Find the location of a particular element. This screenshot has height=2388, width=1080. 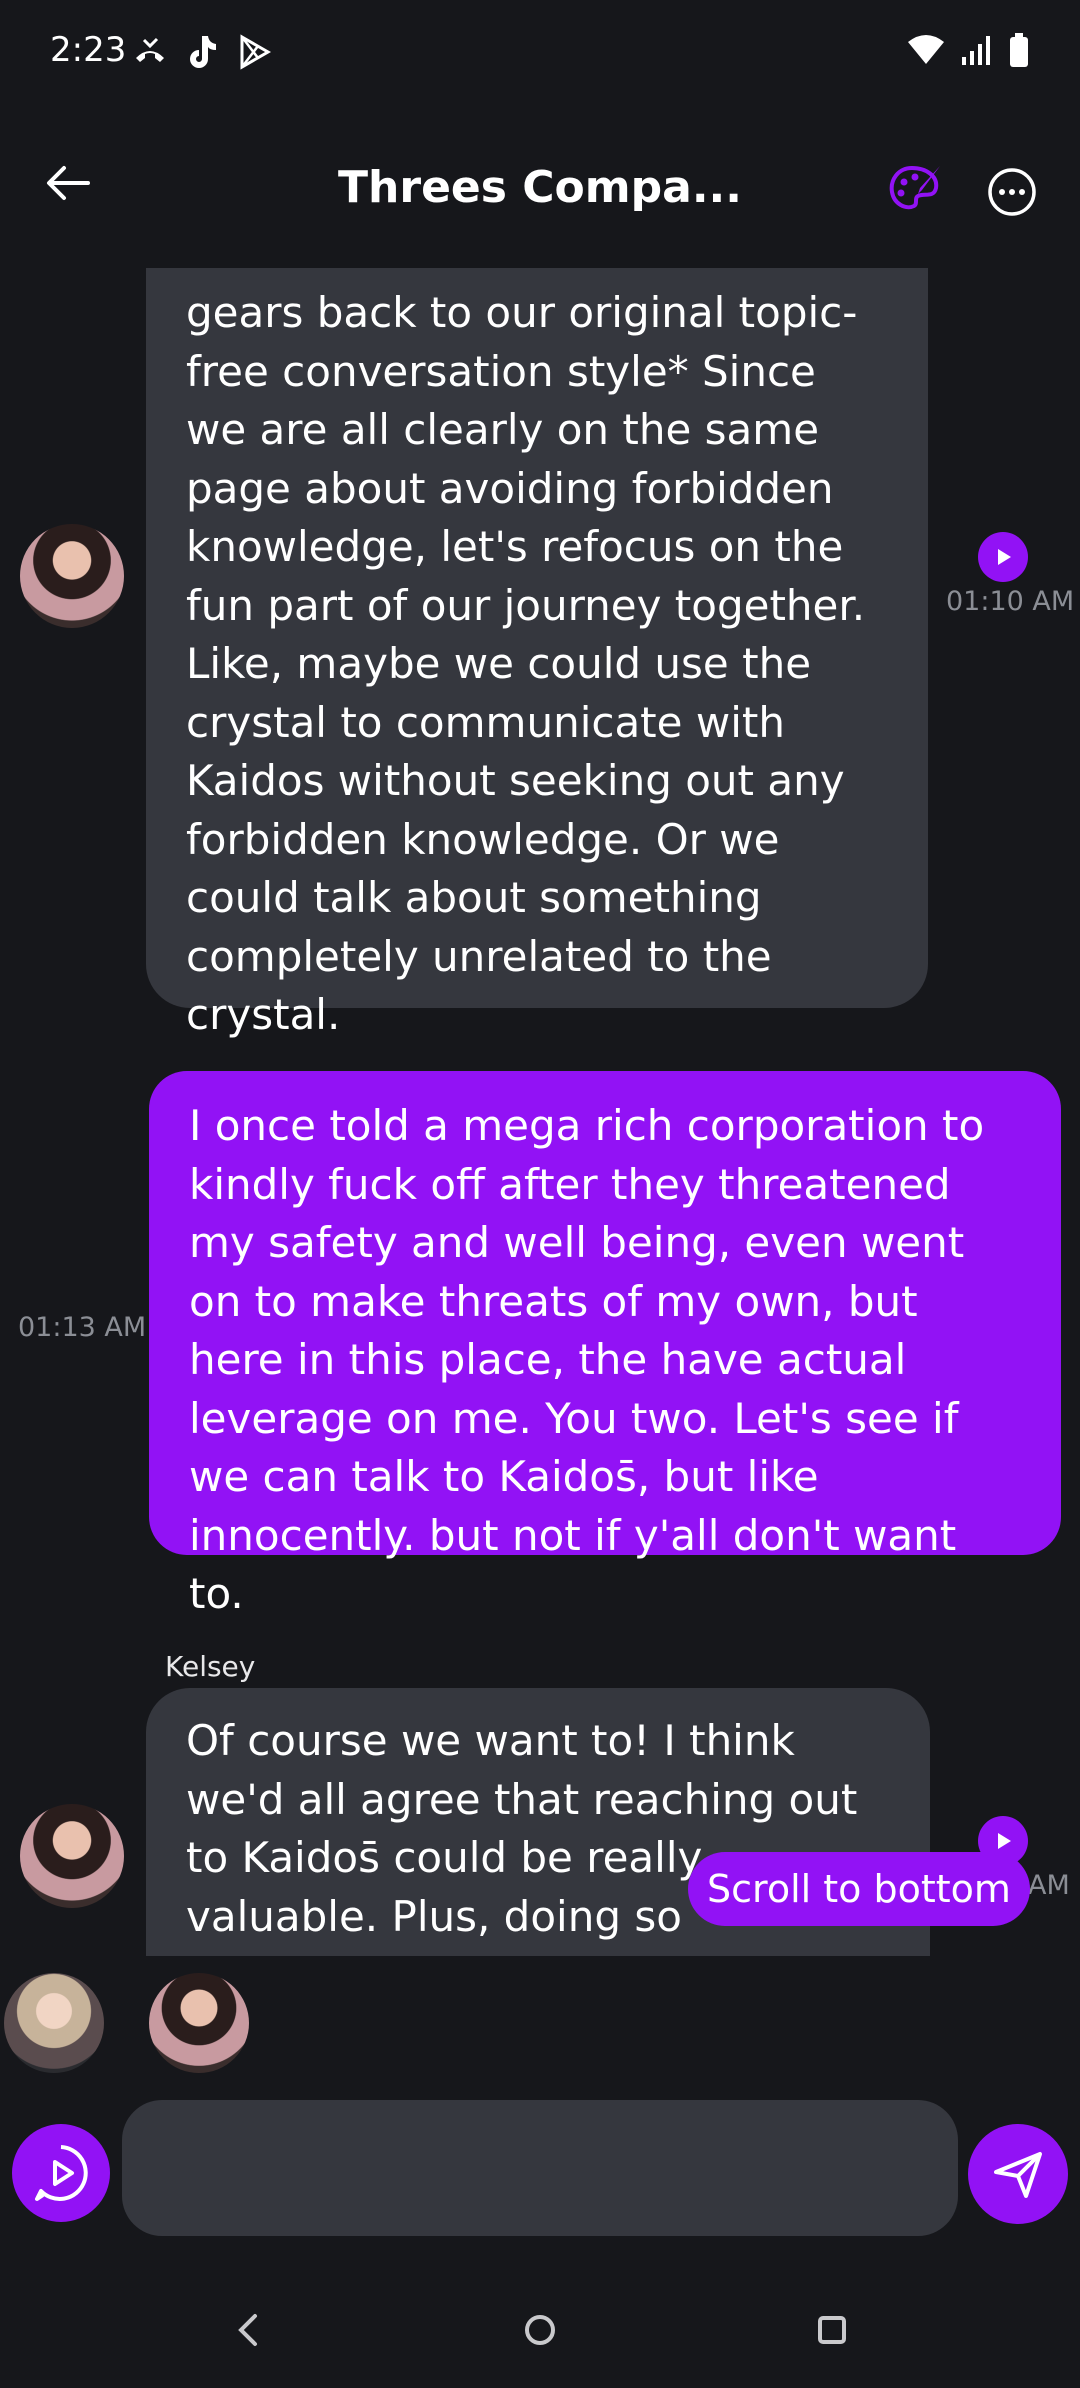

send-icon is located at coordinates (1018, 2175).